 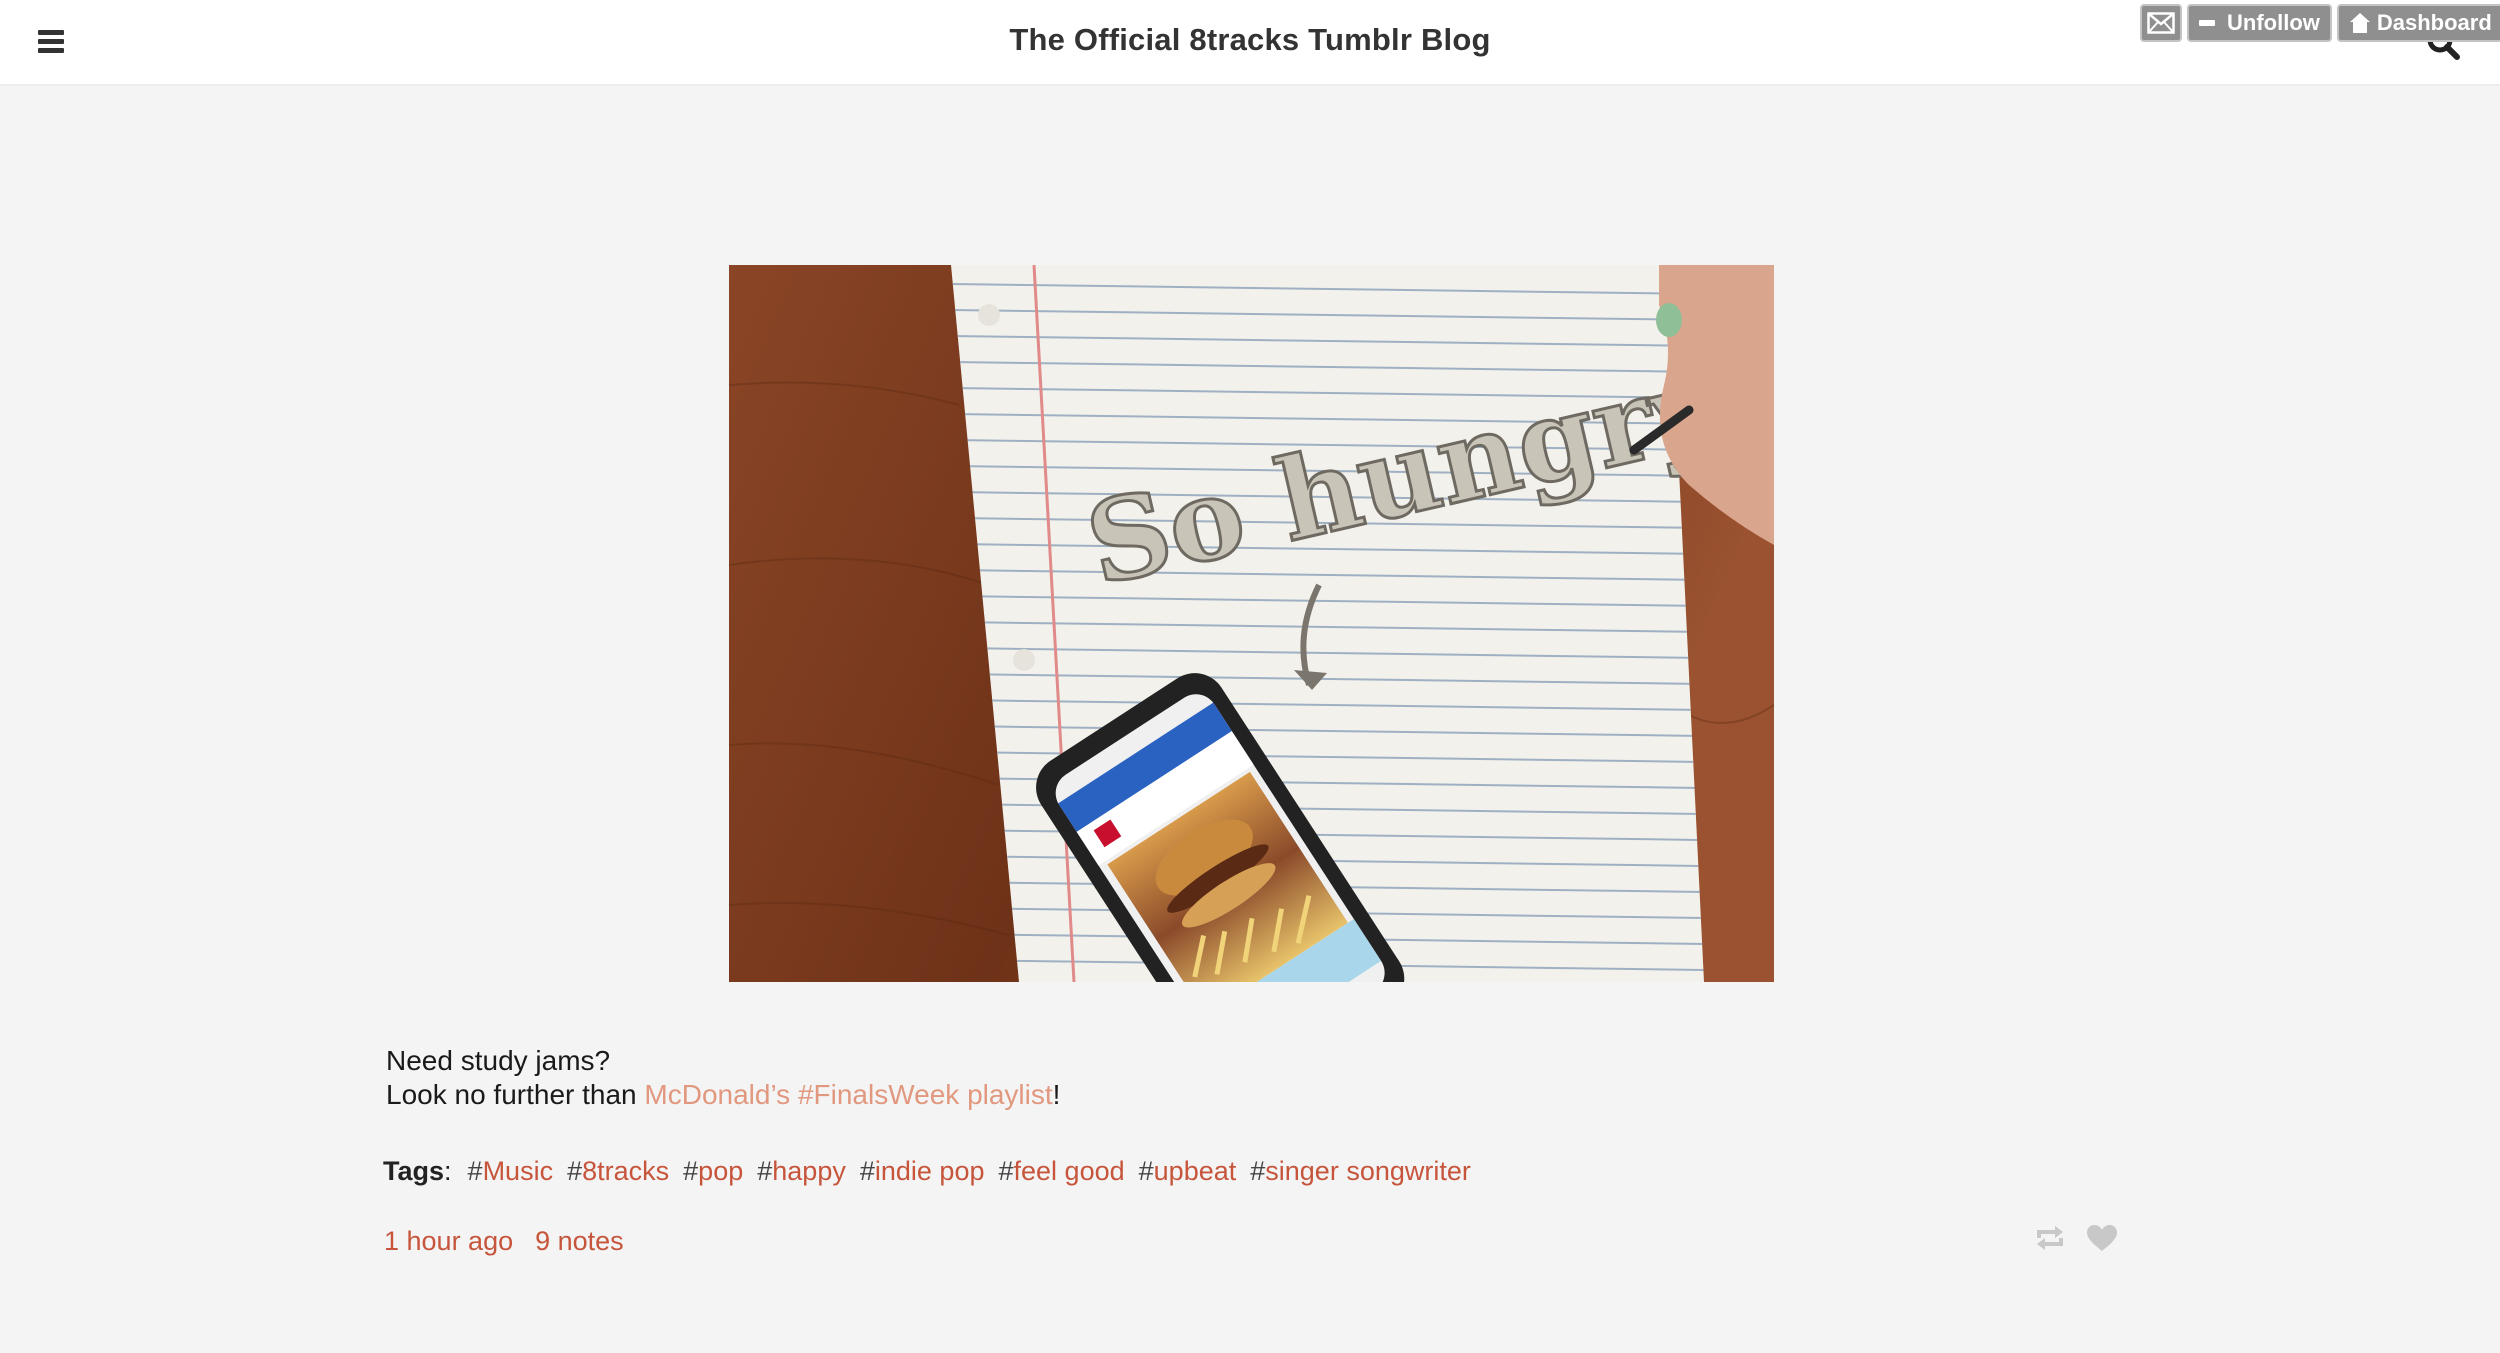 I want to click on caption-text: !, so click(x=1056, y=1094).